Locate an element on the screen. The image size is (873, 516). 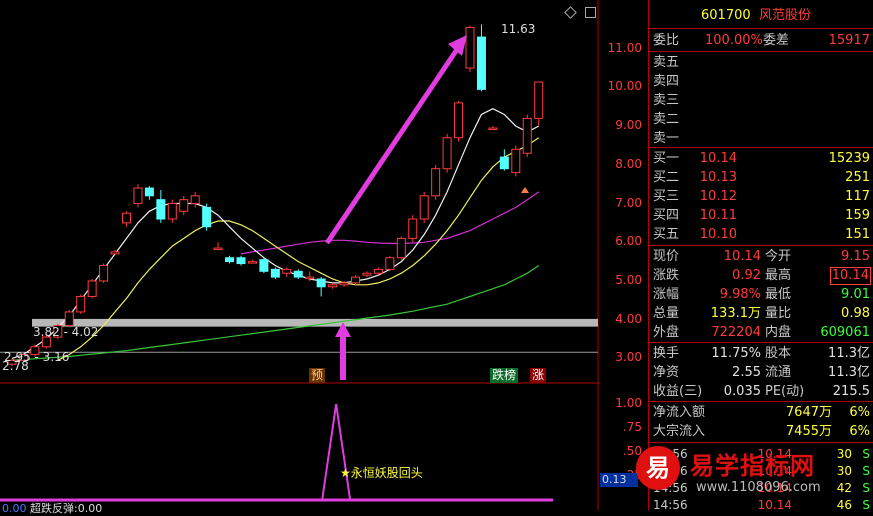
quote-value: 9.01 is located at coordinates (855, 294).